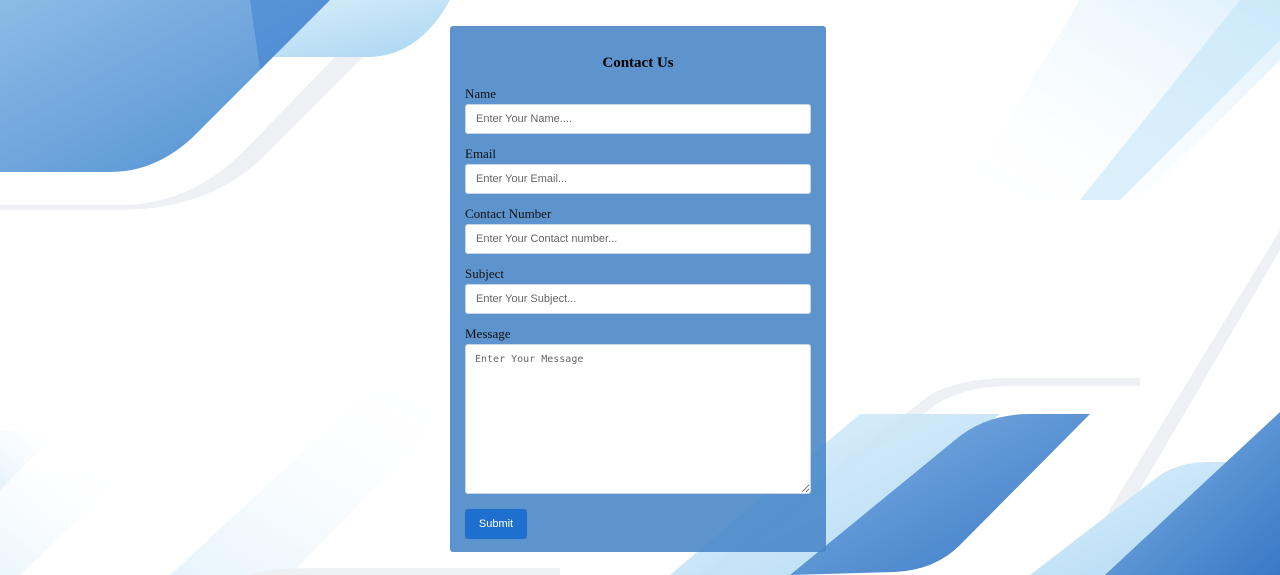 This screenshot has height=575, width=1280. What do you see at coordinates (638, 119) in the screenshot?
I see `name-input` at bounding box center [638, 119].